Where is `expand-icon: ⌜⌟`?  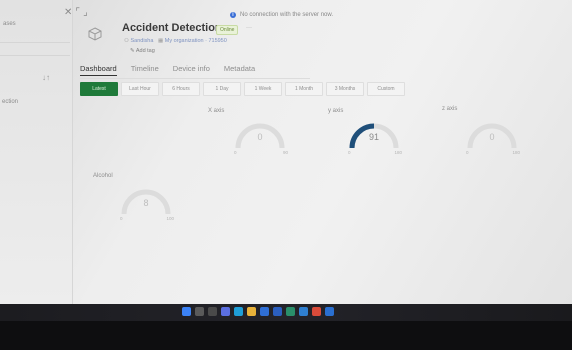 expand-icon: ⌜⌟ is located at coordinates (82, 12).